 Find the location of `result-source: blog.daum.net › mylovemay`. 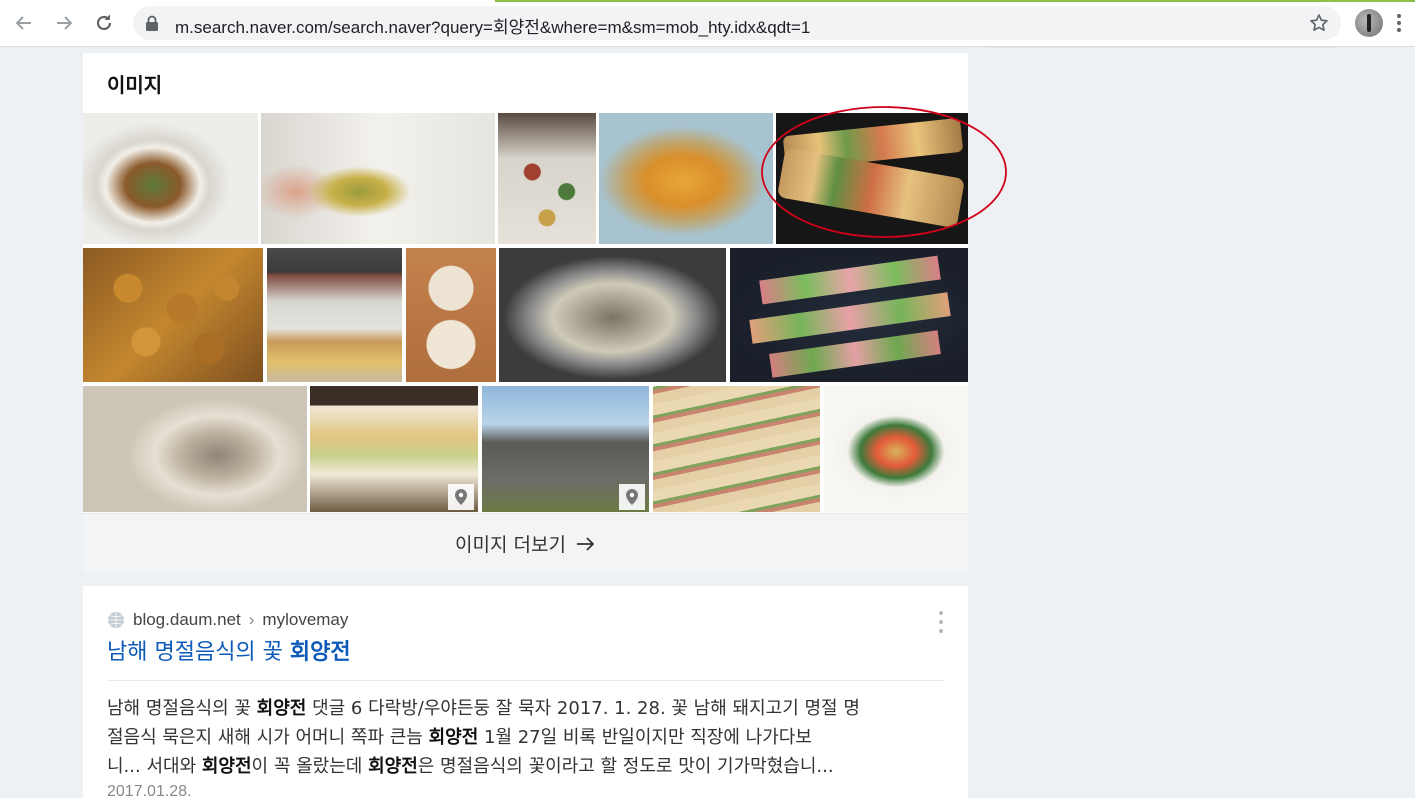

result-source: blog.daum.net › mylovemay is located at coordinates (227, 620).